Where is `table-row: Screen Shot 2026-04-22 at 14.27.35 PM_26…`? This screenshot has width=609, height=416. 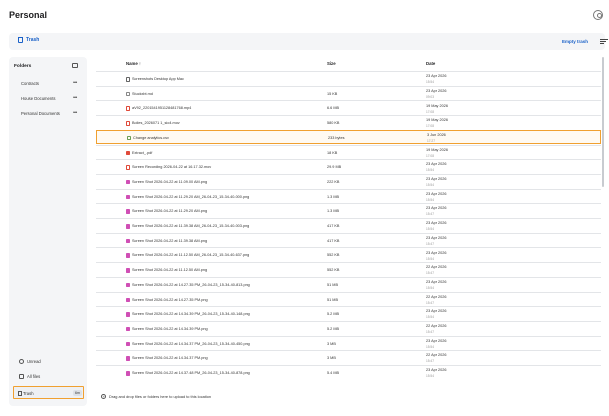
table-row: Screen Shot 2026-04-22 at 14.27.35 PM_26… is located at coordinates (348, 284).